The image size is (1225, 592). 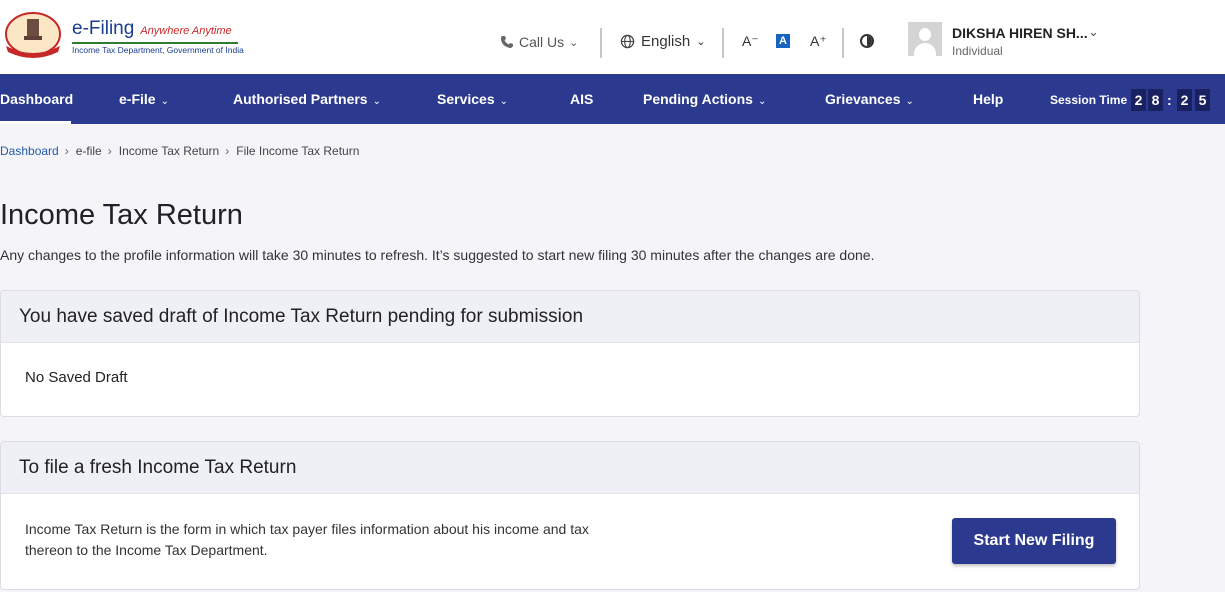 I want to click on nav-e-file: e-File ⌄, so click(x=144, y=99).